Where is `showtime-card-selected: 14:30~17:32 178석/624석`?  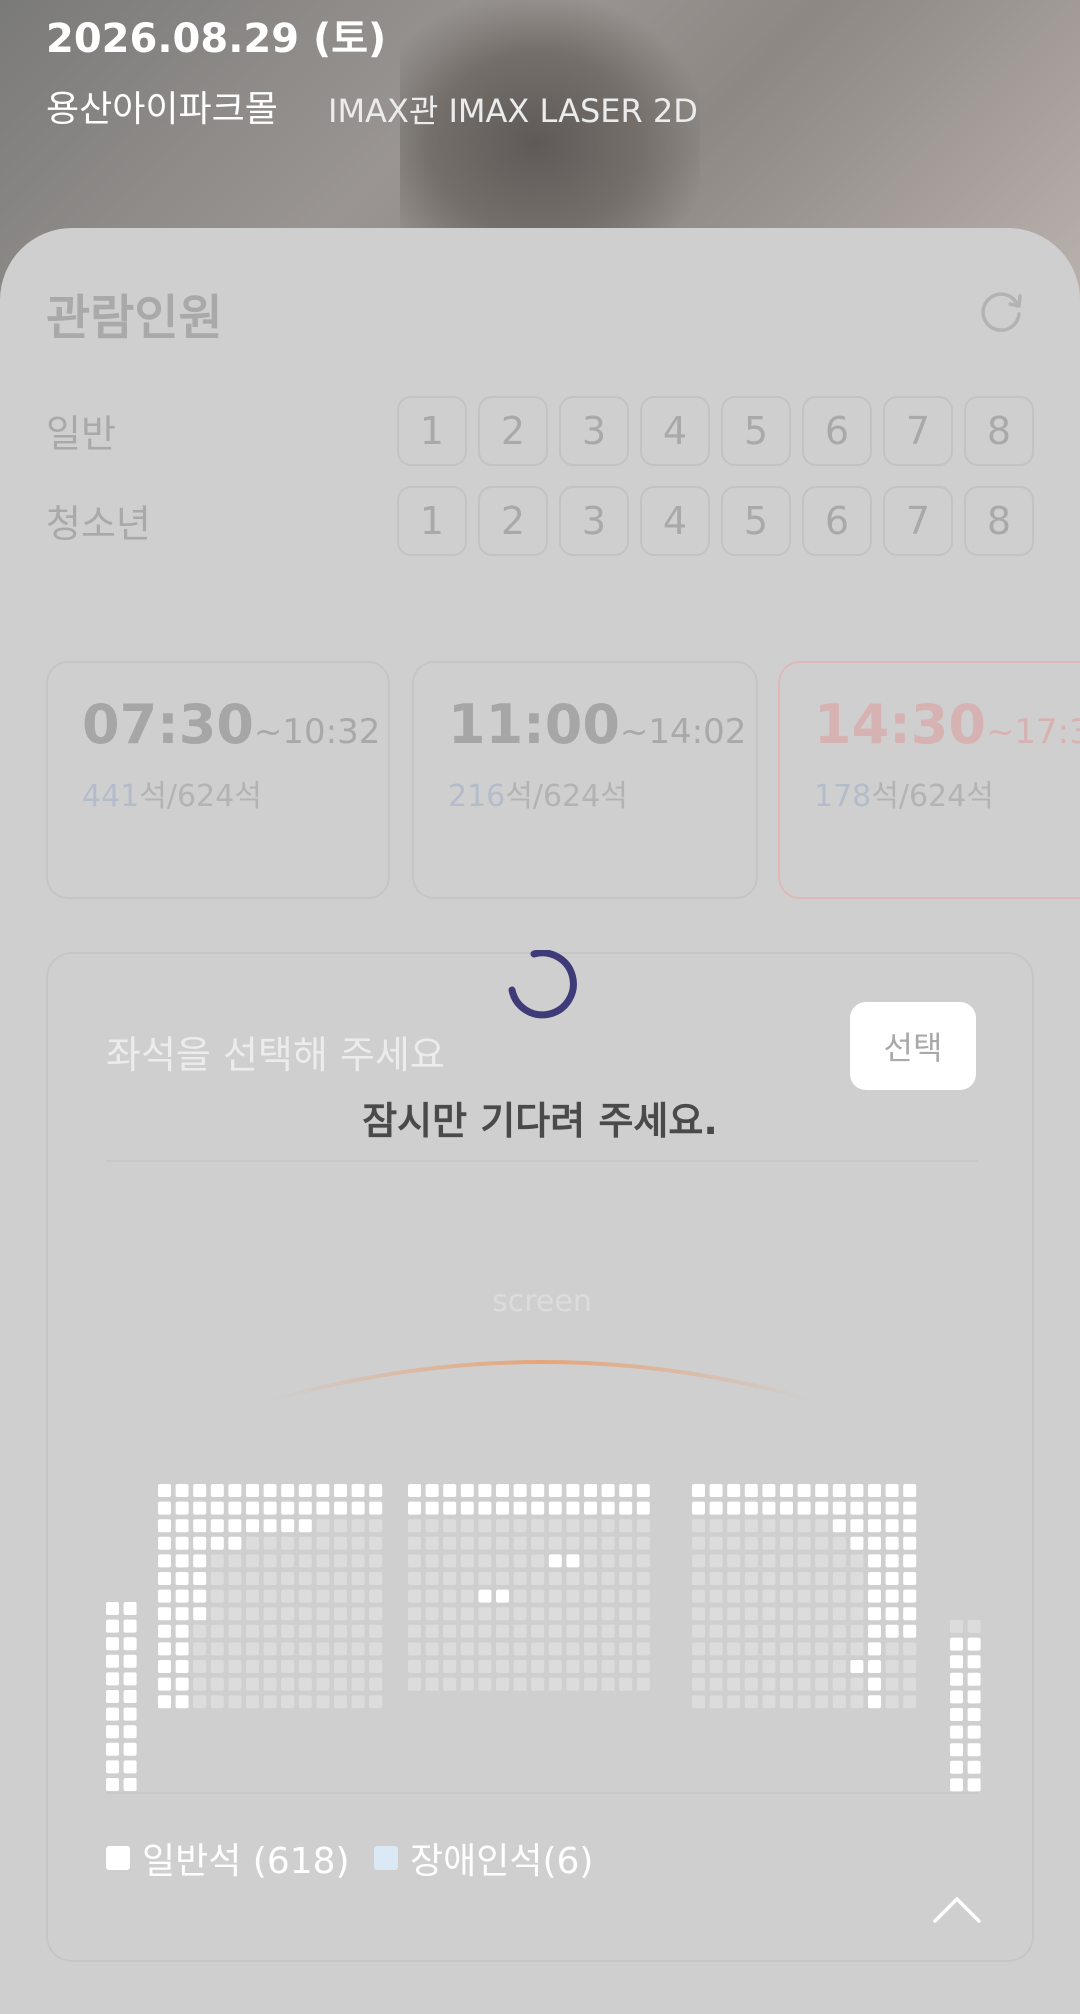 showtime-card-selected: 14:30~17:32 178석/624석 is located at coordinates (929, 780).